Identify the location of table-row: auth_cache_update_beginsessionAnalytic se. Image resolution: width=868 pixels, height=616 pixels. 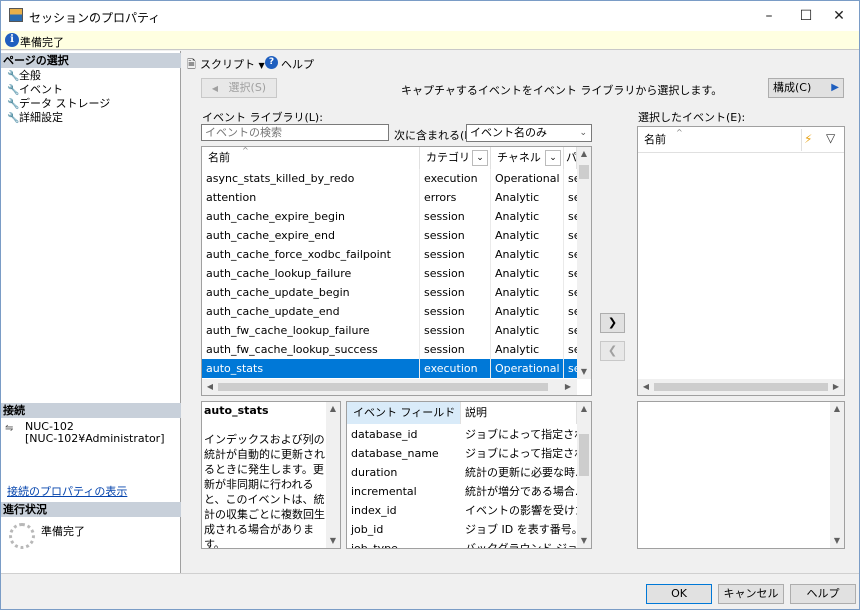
(389, 292).